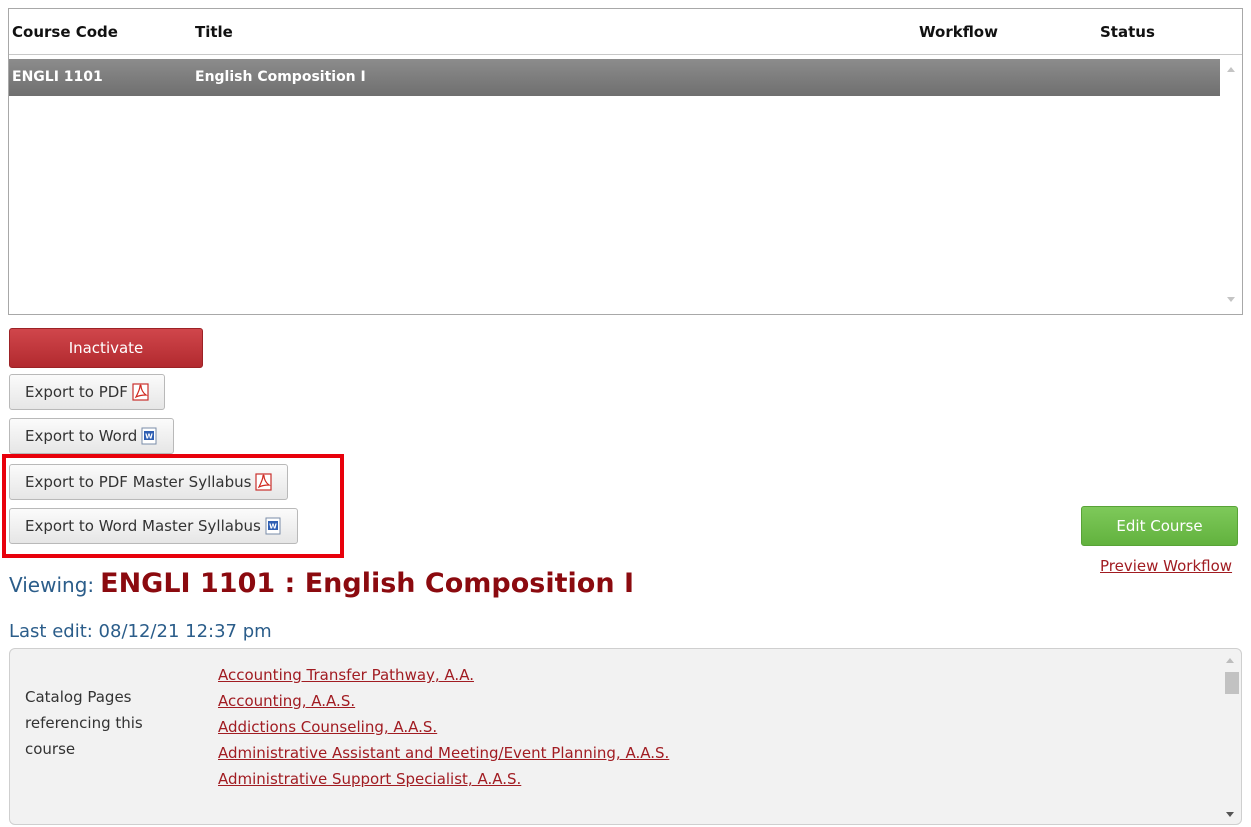 The height and width of the screenshot is (827, 1251). I want to click on inactivate-button: Inactivate, so click(106, 348).